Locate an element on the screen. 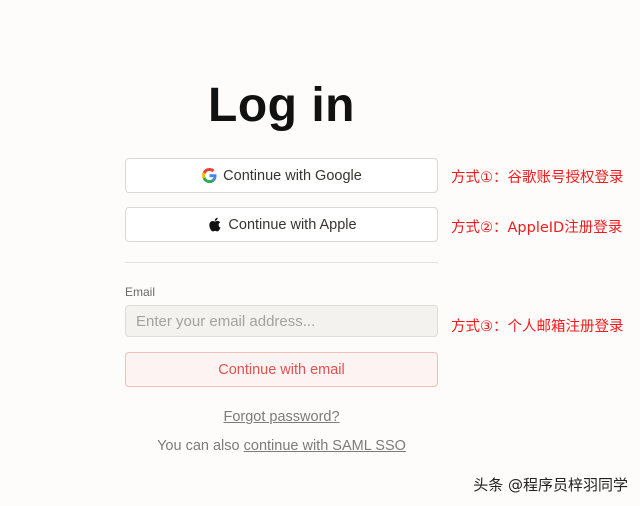 The height and width of the screenshot is (506, 640). page-title: Log in is located at coordinates (281, 105).